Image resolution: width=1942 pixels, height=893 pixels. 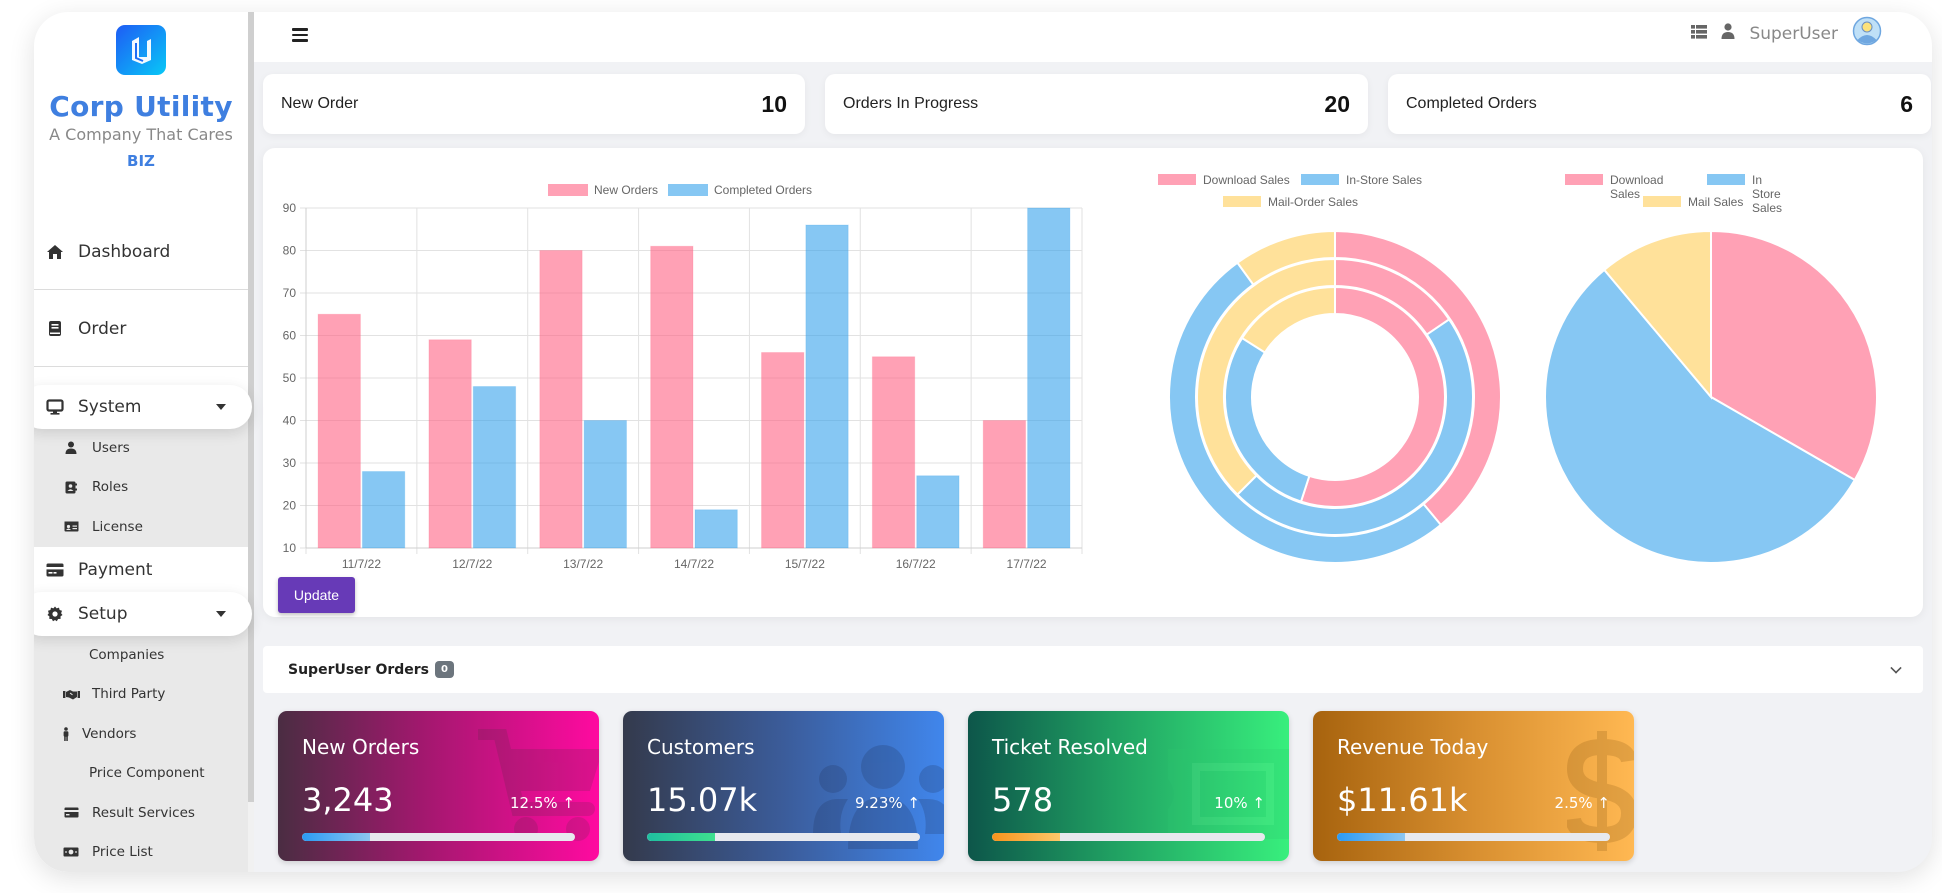 I want to click on person-icon, so click(x=66, y=733).